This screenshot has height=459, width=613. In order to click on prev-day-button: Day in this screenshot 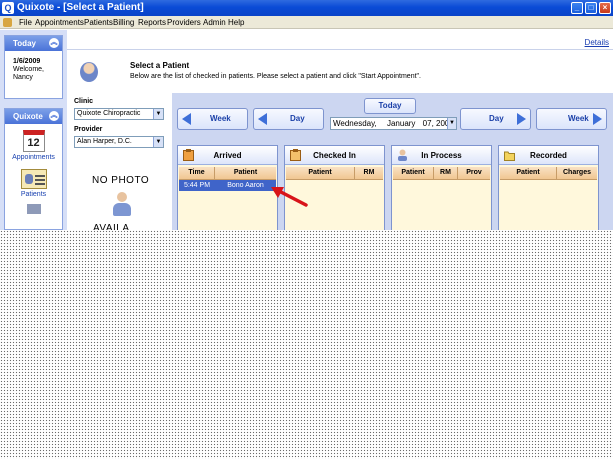, I will do `click(288, 119)`.